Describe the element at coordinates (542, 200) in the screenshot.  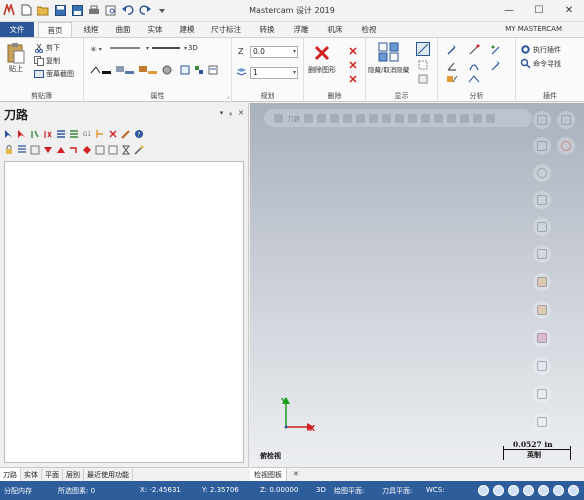
I see `spline-mask-icon` at that location.